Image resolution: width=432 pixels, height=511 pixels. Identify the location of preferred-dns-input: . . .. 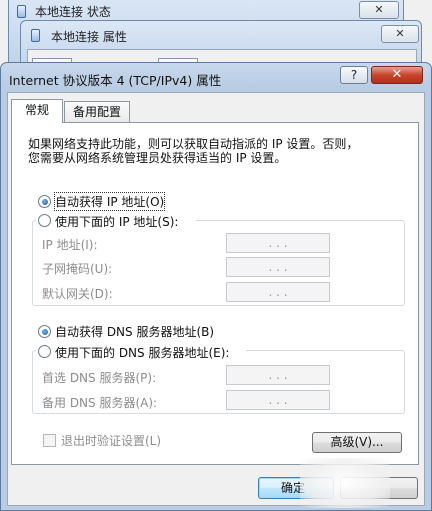
(278, 375).